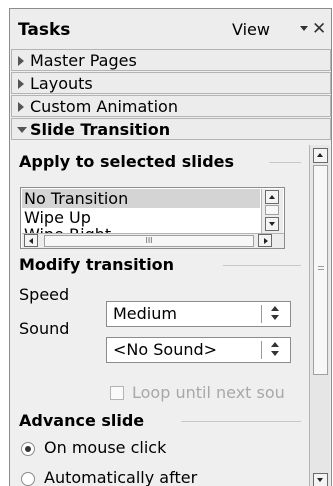  What do you see at coordinates (82, 420) in the screenshot?
I see `advance-group-title: Advance slide` at bounding box center [82, 420].